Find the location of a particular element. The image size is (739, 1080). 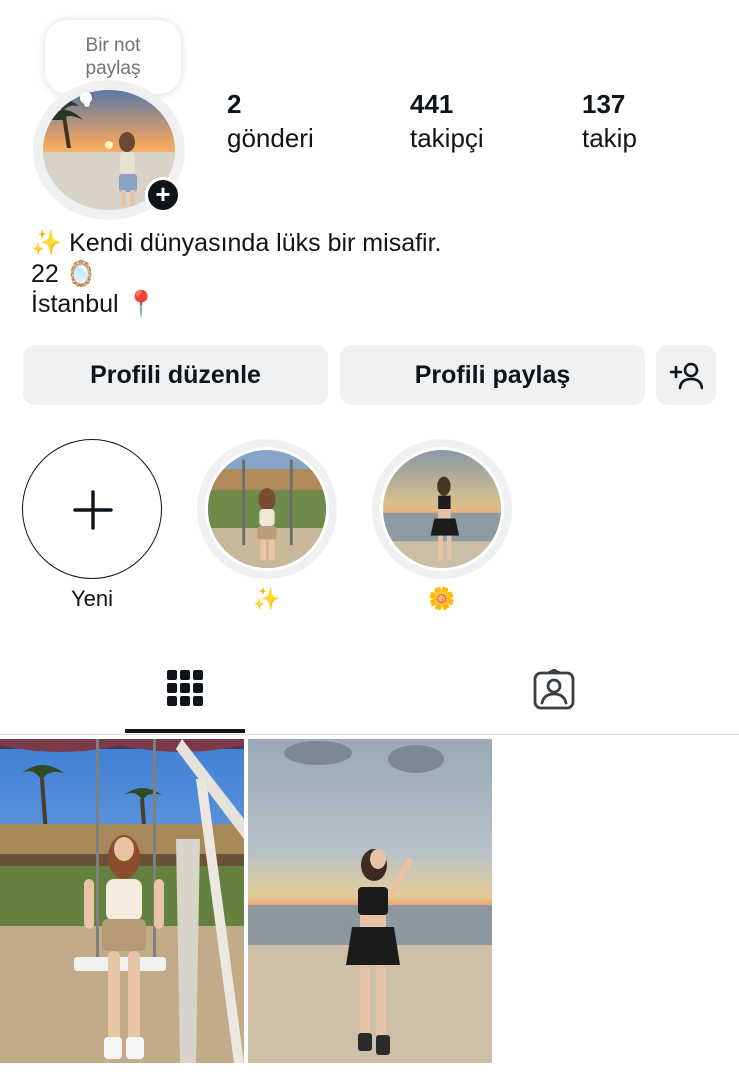

highlight-daisy: 🌼 is located at coordinates (442, 526).